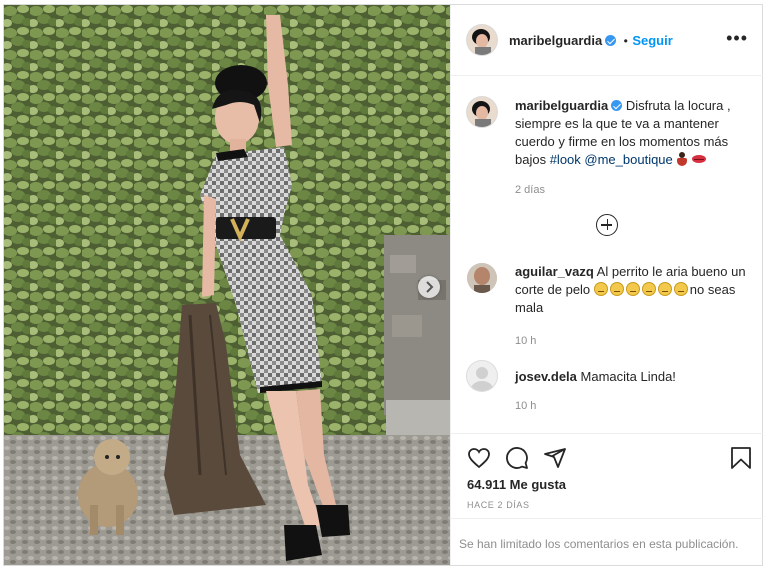 The height and width of the screenshot is (572, 768). Describe the element at coordinates (561, 105) in the screenshot. I see `caption-username: maribelguardia` at that location.